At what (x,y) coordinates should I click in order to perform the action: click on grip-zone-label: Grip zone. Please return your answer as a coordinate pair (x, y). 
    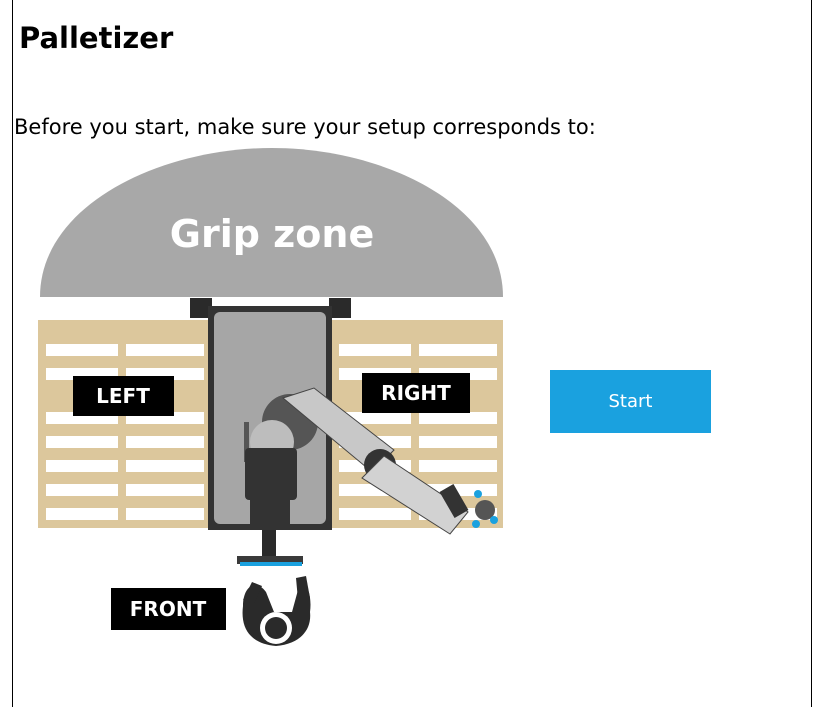
    Looking at the image, I should click on (272, 234).